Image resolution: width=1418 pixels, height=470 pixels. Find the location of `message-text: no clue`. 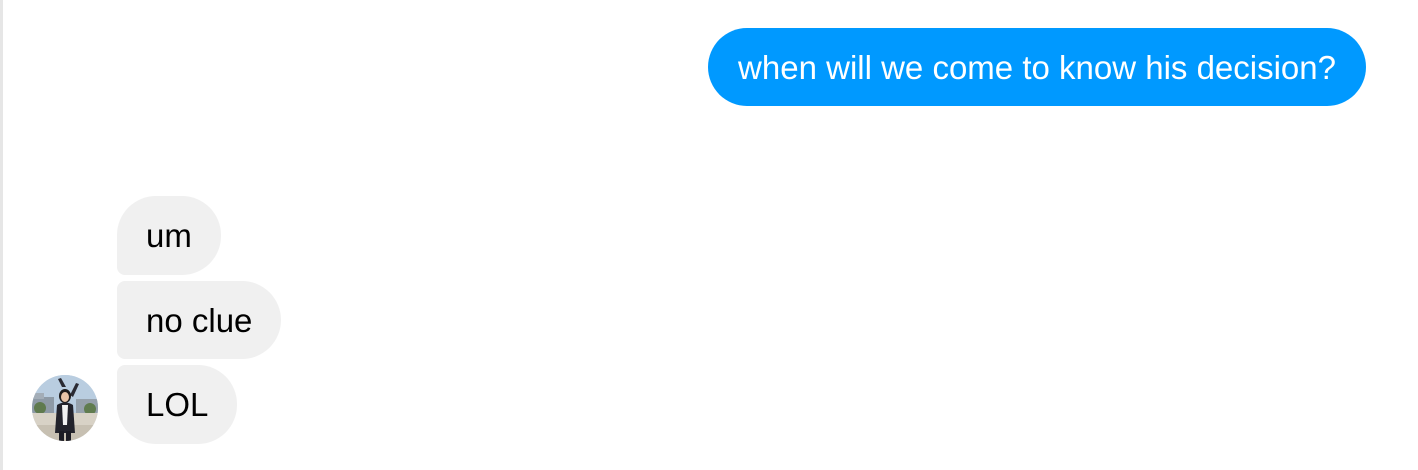

message-text: no clue is located at coordinates (199, 320).